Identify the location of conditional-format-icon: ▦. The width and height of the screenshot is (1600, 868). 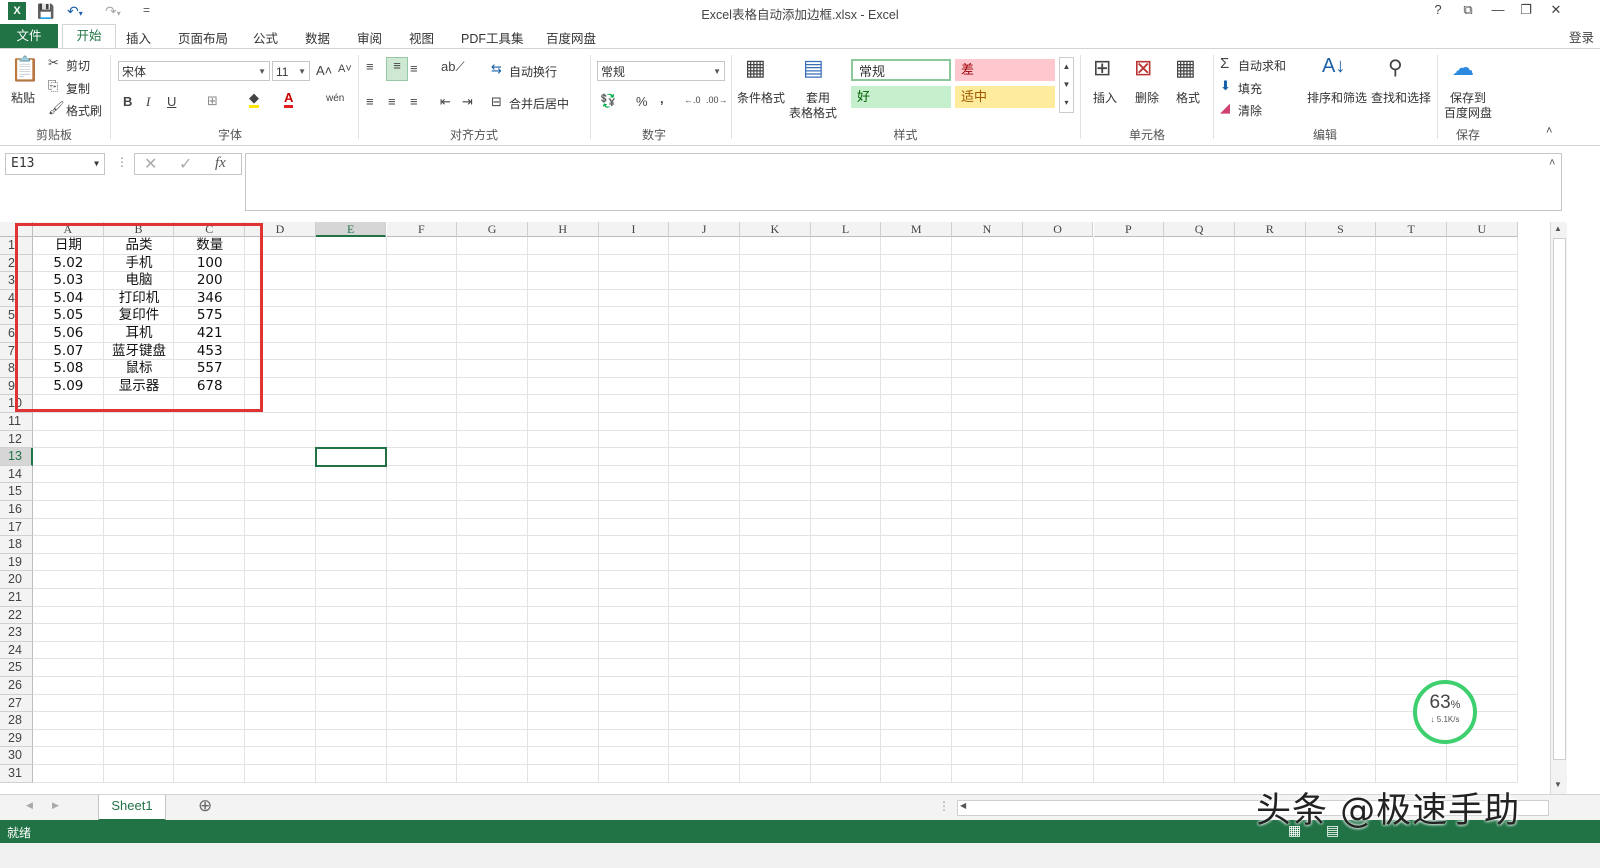
(755, 68).